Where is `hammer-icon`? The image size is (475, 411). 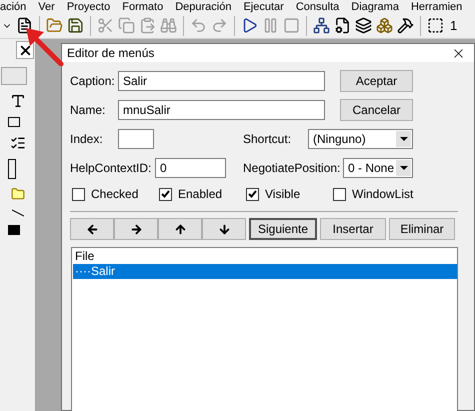 hammer-icon is located at coordinates (405, 25).